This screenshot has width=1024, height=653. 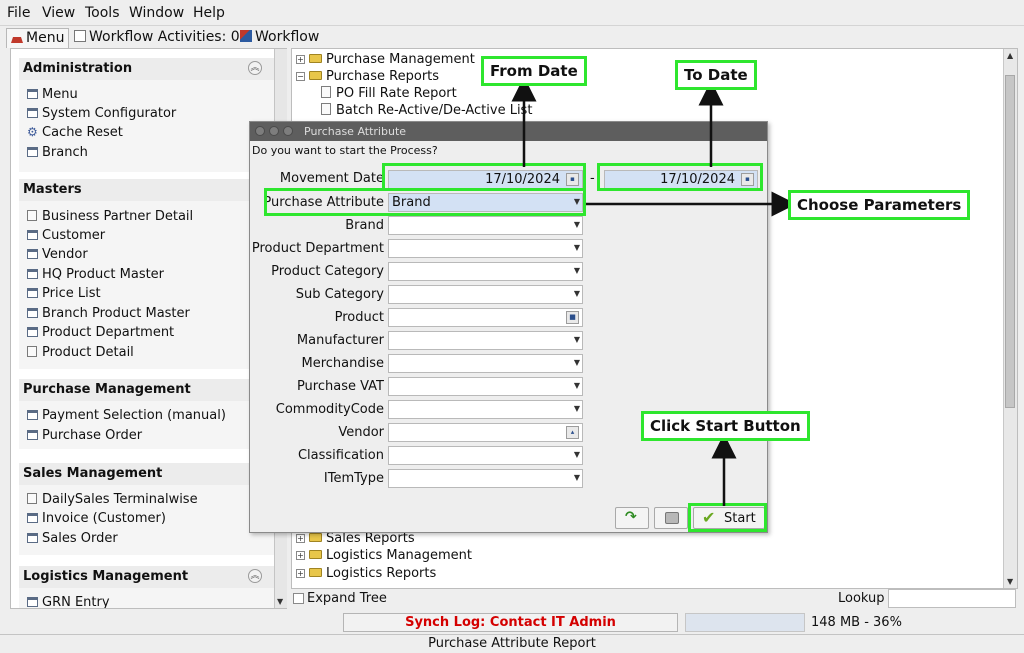 I want to click on sub-category-select: ▼, so click(x=485, y=294).